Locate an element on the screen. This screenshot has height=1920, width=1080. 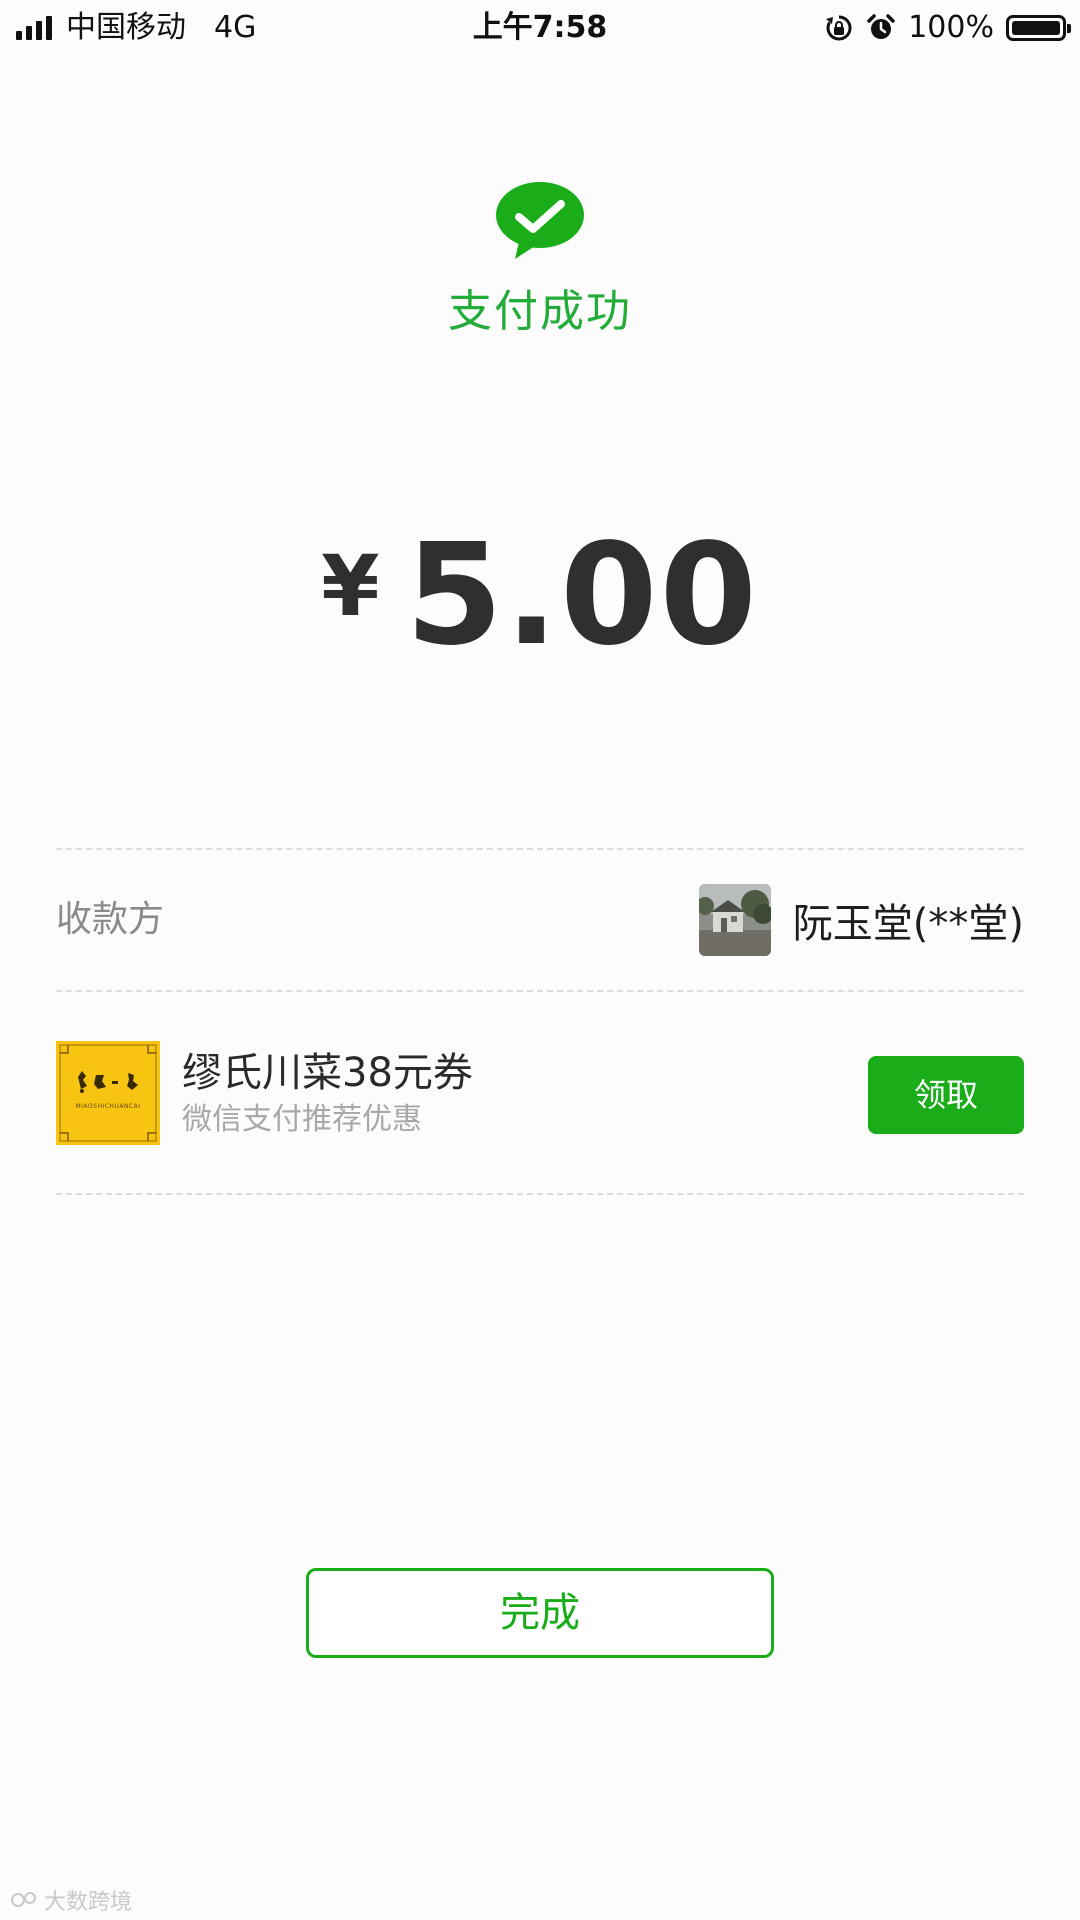
currency-symbol: ¥ is located at coordinates (350, 586).